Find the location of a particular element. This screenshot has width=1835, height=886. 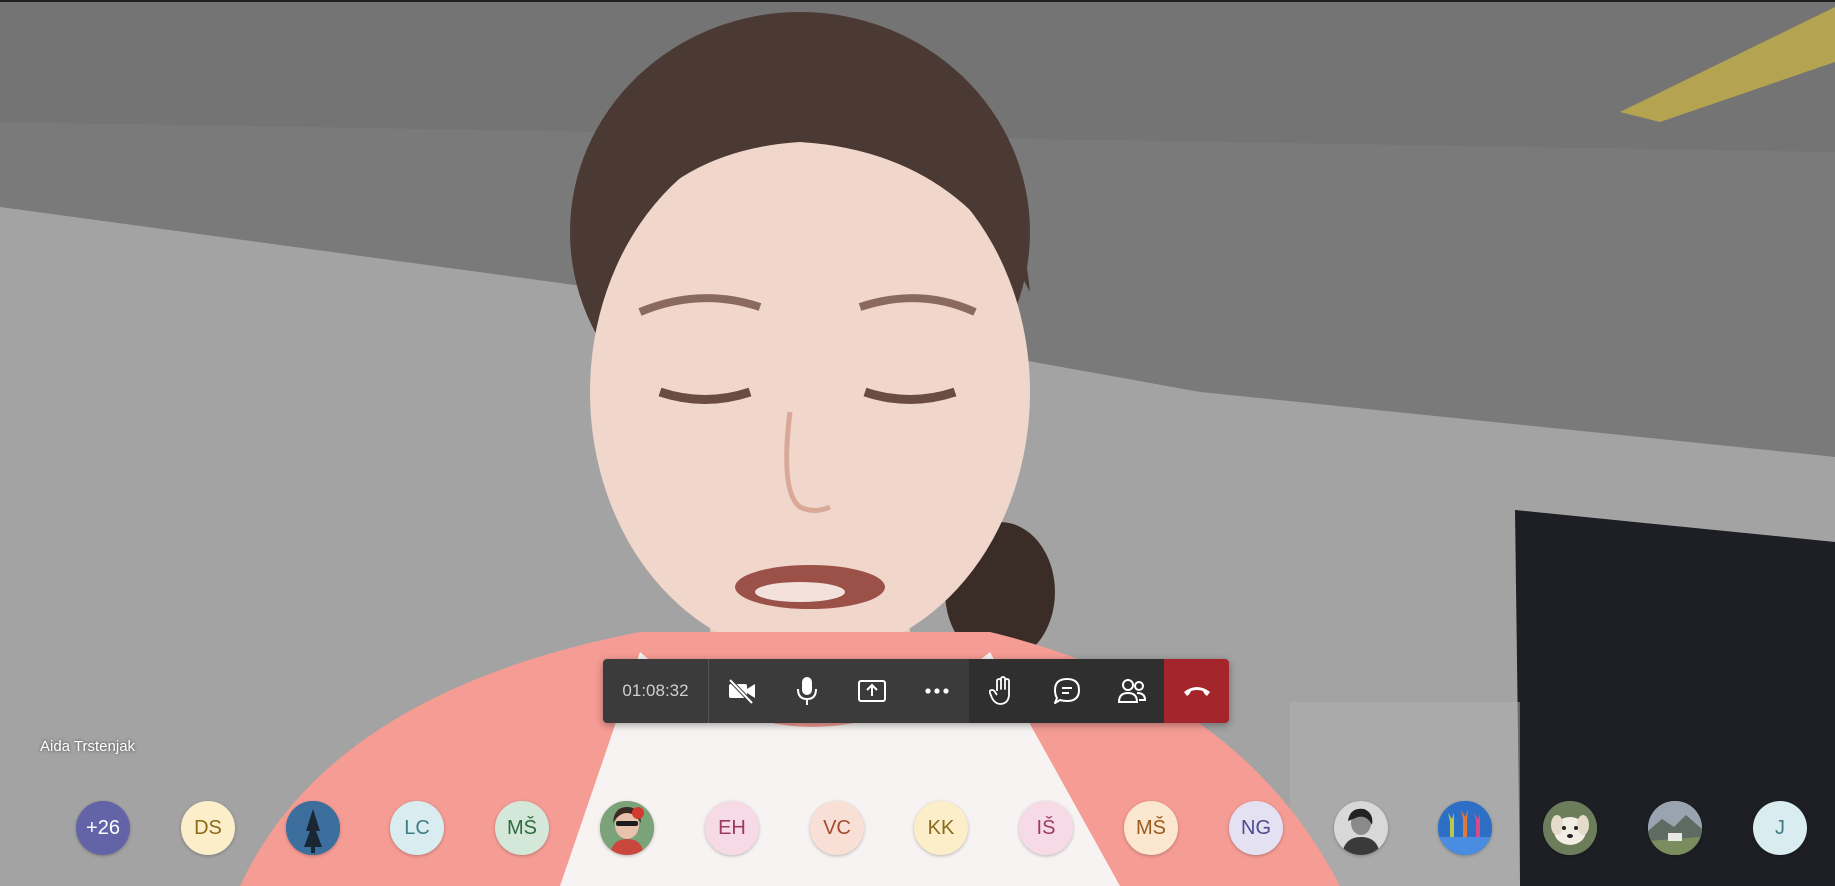

participant-avatar: KK is located at coordinates (941, 828).